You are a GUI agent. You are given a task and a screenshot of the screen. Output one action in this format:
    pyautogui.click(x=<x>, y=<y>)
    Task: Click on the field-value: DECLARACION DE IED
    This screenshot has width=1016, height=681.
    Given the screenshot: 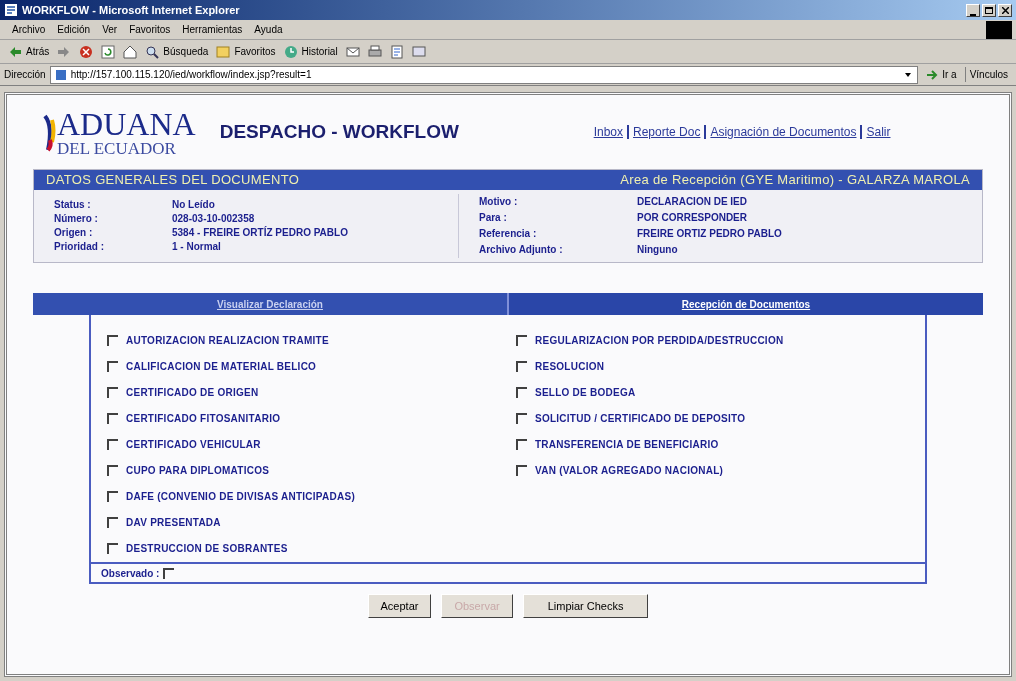 What is the action you would take?
    pyautogui.click(x=692, y=202)
    